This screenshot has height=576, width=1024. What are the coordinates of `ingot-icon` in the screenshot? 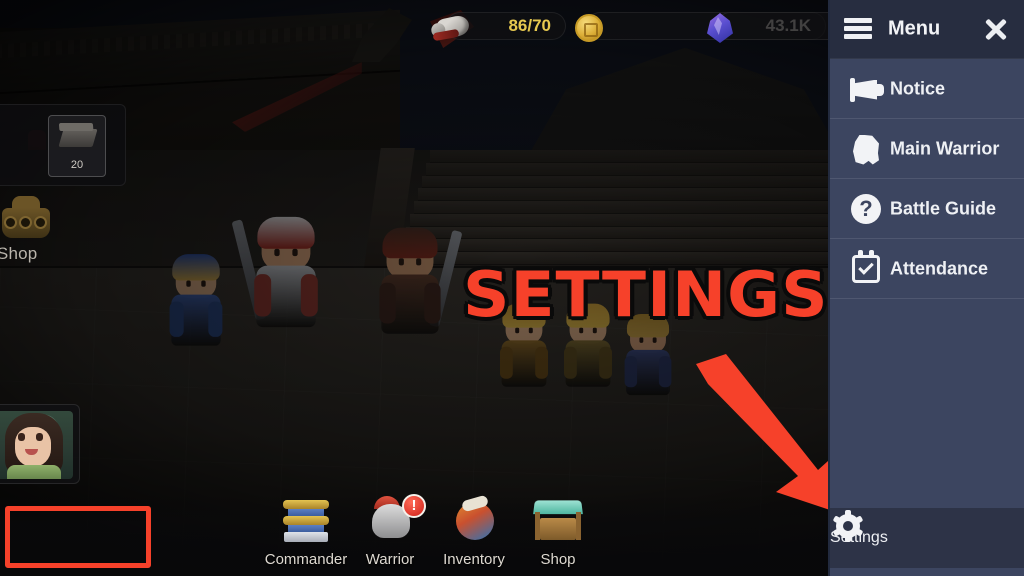 It's located at (78, 138).